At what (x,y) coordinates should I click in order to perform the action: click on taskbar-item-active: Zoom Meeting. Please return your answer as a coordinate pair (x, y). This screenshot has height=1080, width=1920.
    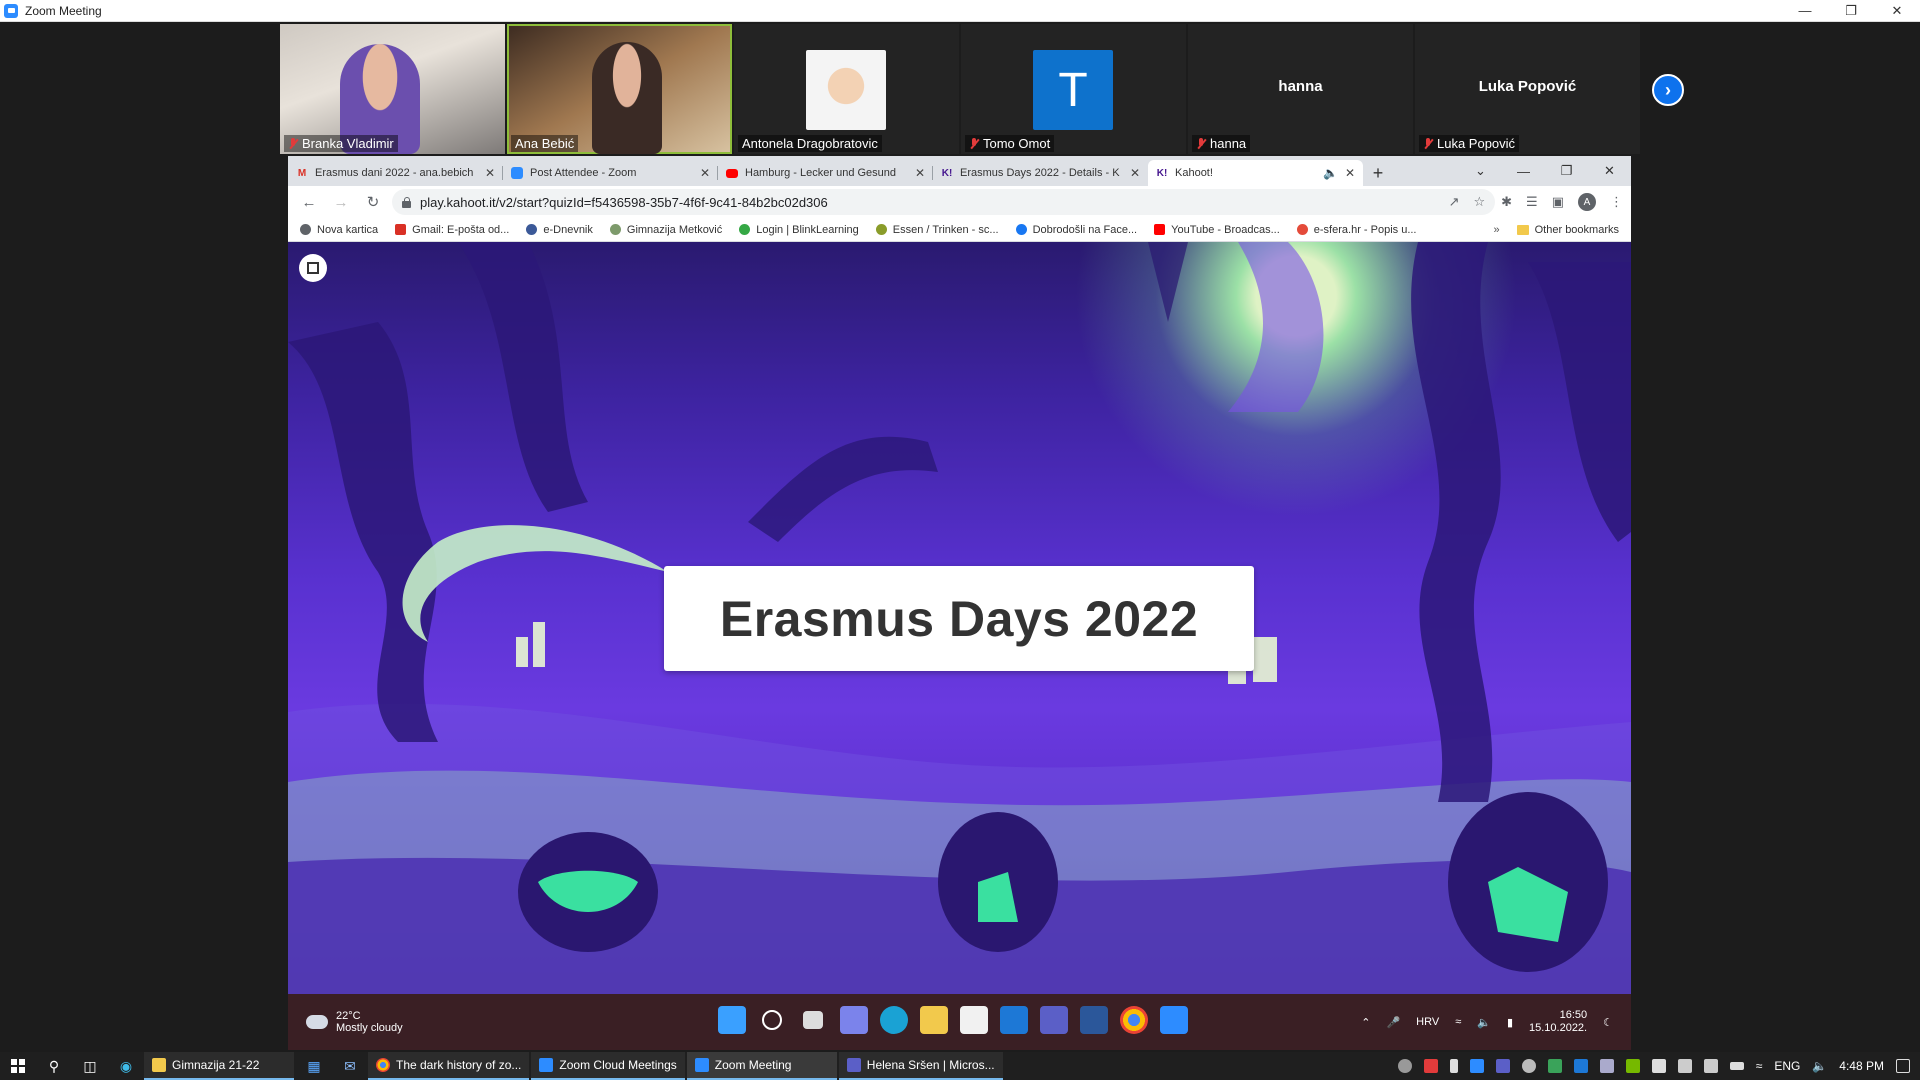
    Looking at the image, I should click on (761, 1066).